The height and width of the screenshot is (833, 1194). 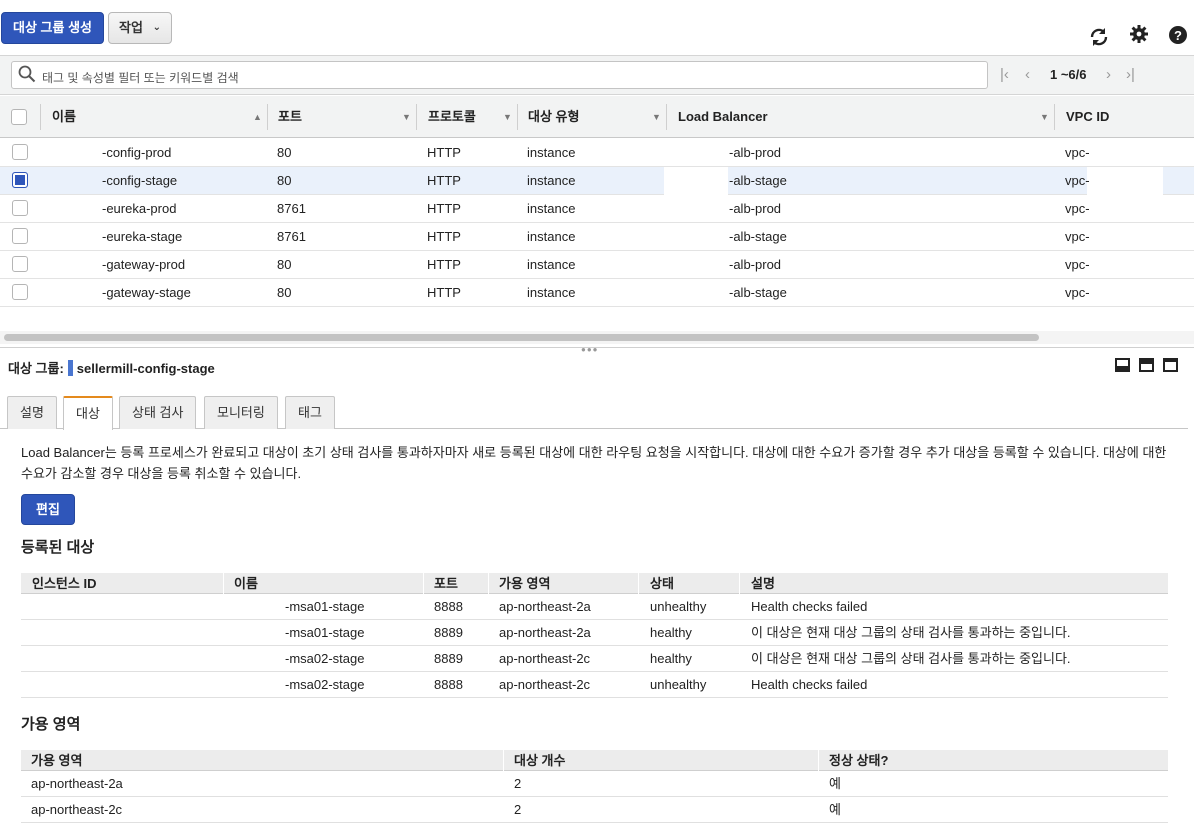 I want to click on tab-tags: 태그, so click(x=310, y=412).